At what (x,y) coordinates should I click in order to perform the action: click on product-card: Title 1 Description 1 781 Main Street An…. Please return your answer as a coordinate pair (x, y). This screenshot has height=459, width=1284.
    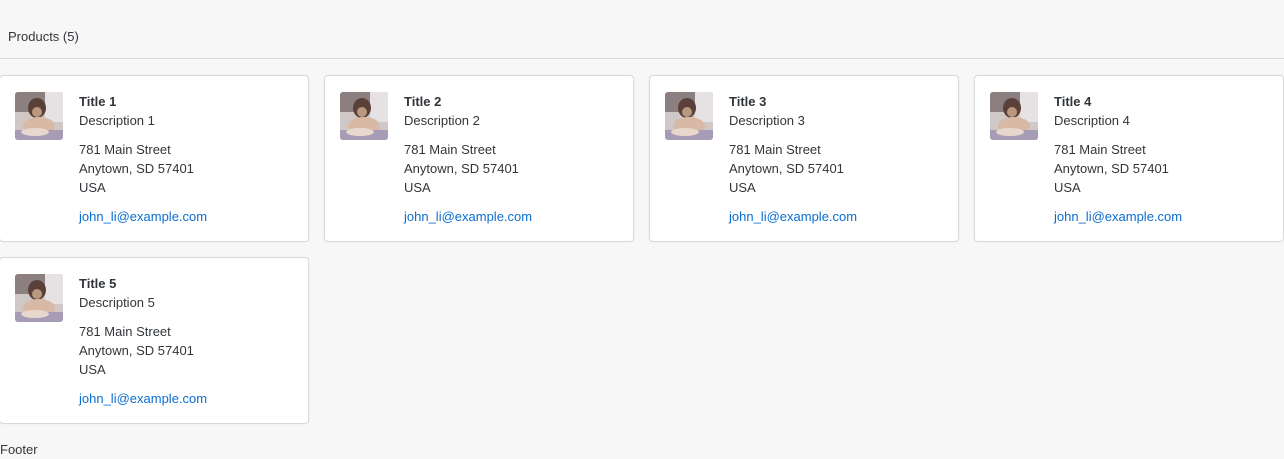
    Looking at the image, I should click on (154, 158).